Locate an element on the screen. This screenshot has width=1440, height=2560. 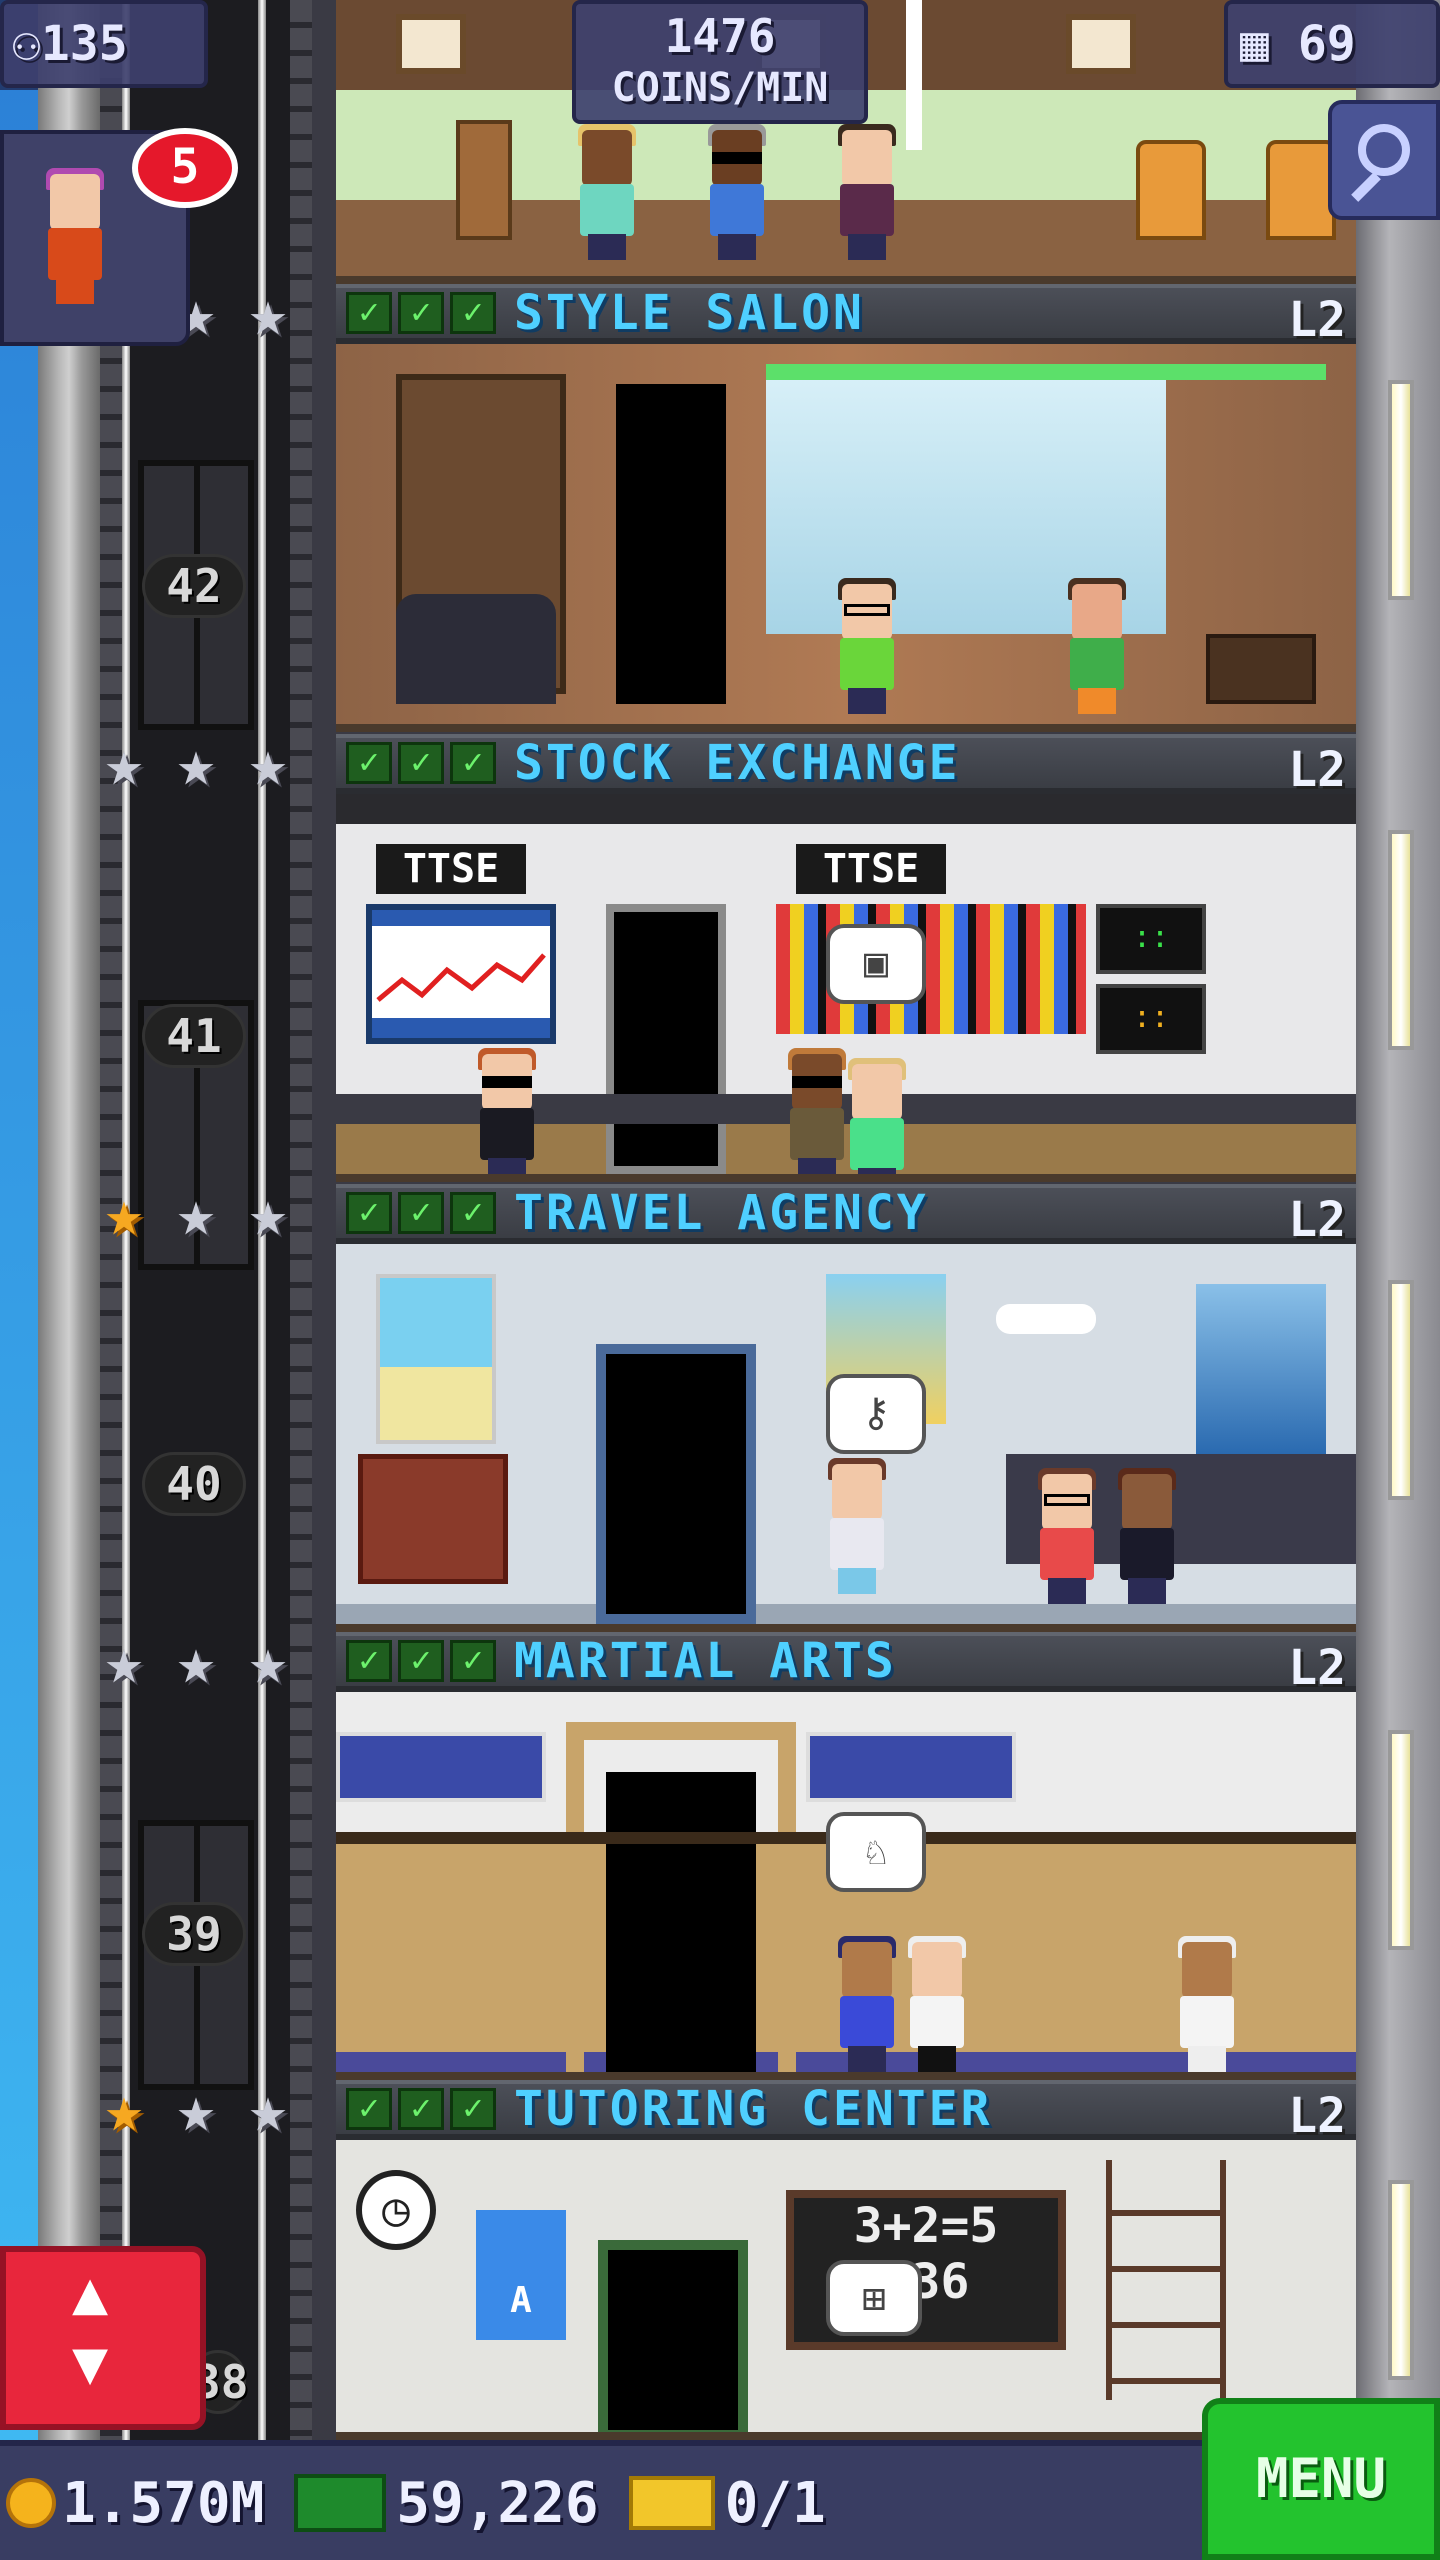
floor-number-42: 42 is located at coordinates (194, 586).